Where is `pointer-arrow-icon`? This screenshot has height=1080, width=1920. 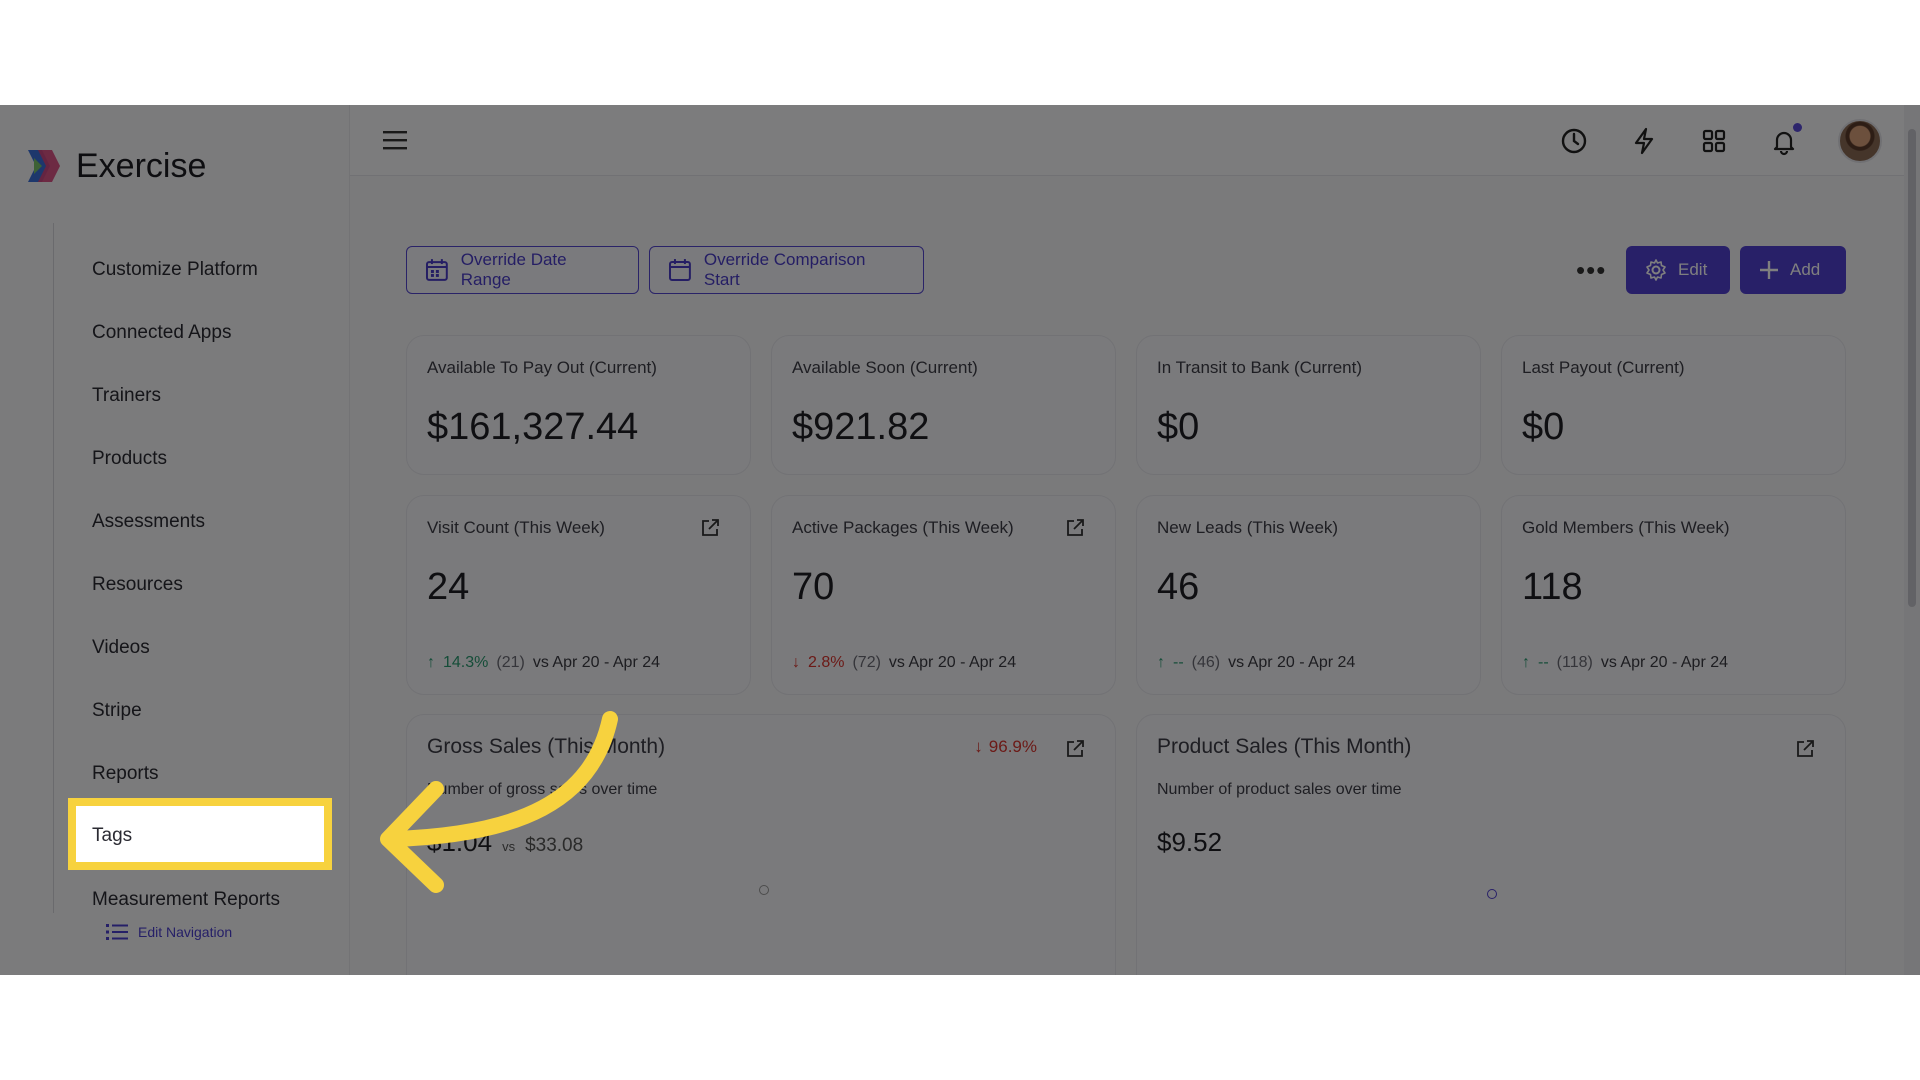
pointer-arrow-icon is located at coordinates (499, 802).